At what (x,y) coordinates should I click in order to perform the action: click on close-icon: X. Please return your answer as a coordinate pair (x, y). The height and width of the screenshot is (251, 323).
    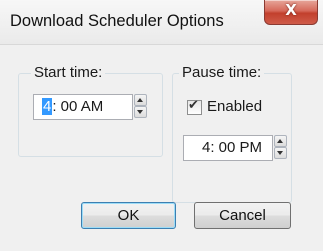
    Looking at the image, I should click on (291, 10).